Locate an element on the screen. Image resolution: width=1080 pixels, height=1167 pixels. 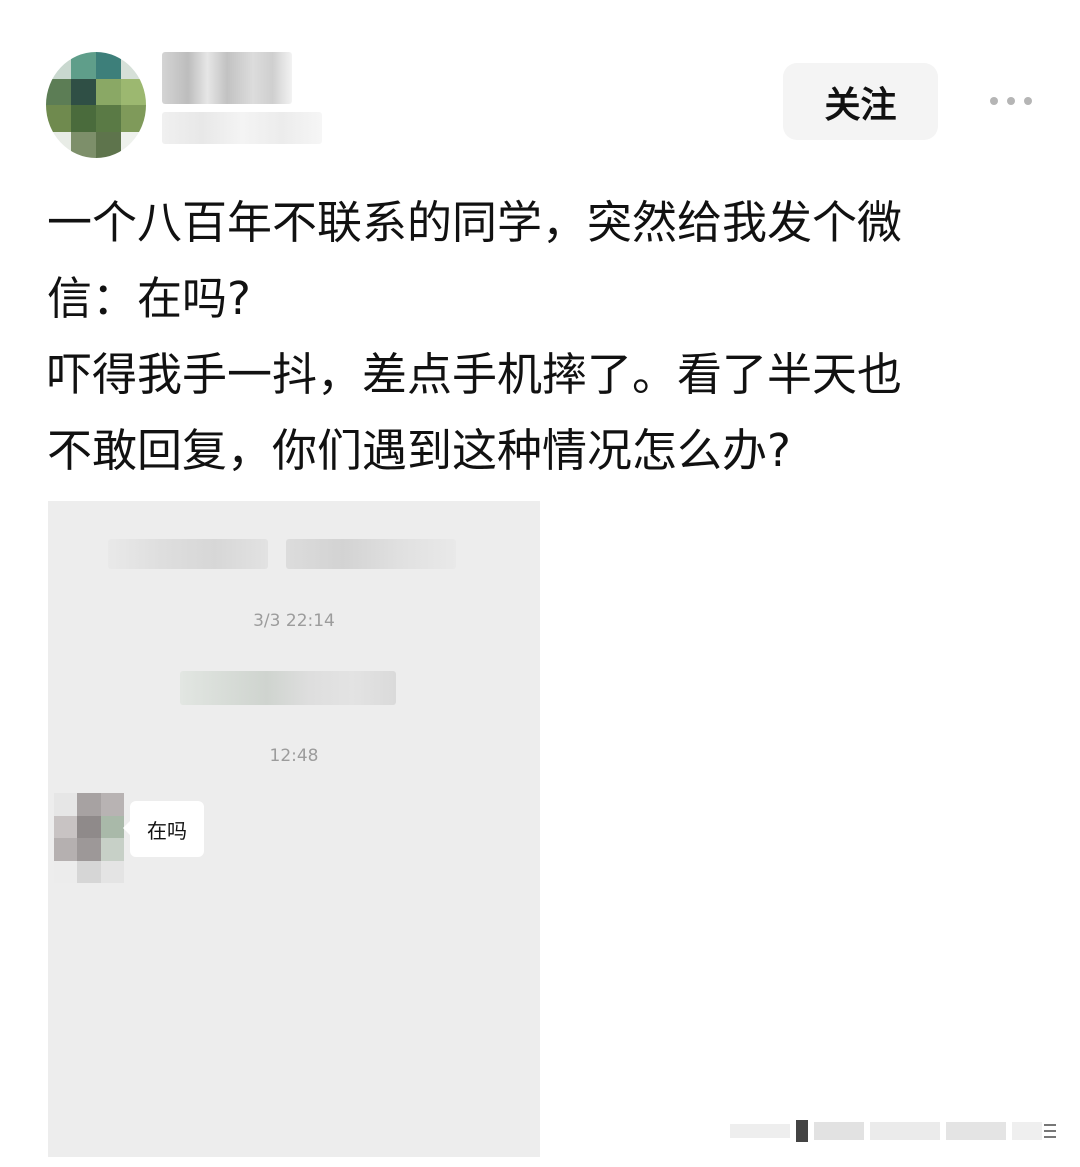
chat-timestamp: 12:48 is located at coordinates (294, 756).